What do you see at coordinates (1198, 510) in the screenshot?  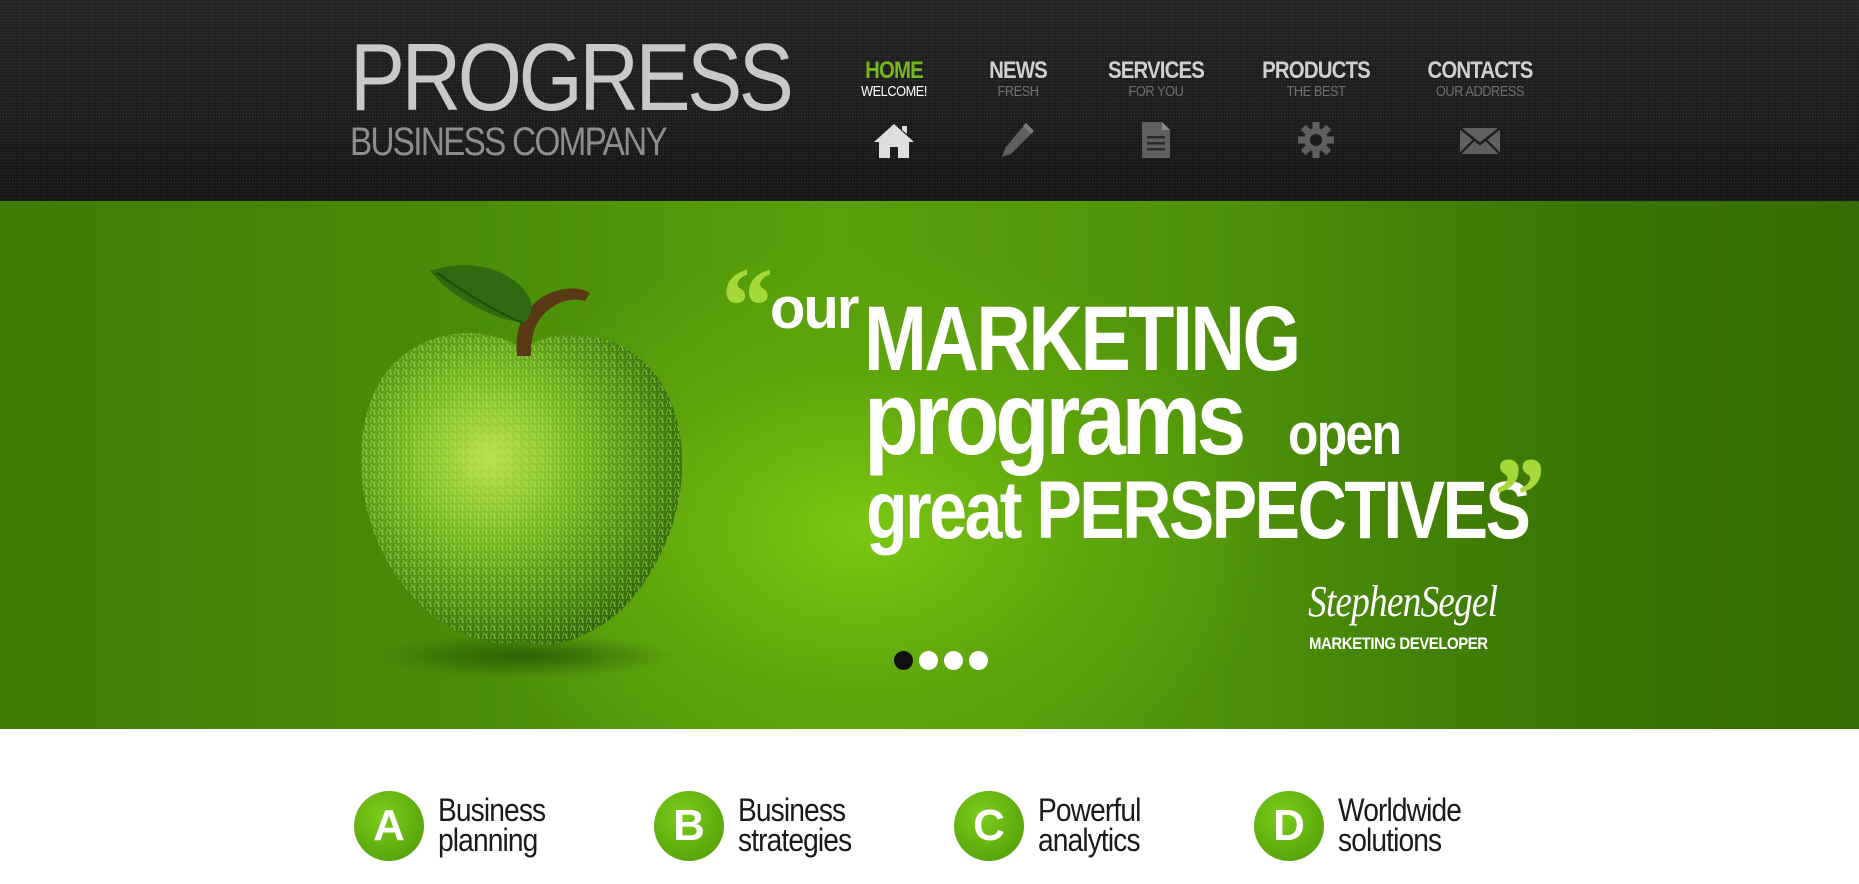 I see `quote-line-perspectives: great PERSPECTIVES` at bounding box center [1198, 510].